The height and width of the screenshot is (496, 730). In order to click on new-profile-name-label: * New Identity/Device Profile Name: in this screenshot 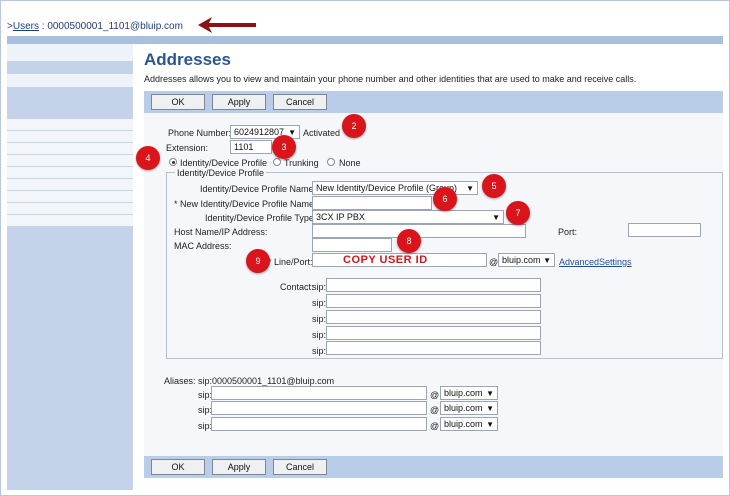, I will do `click(245, 204)`.